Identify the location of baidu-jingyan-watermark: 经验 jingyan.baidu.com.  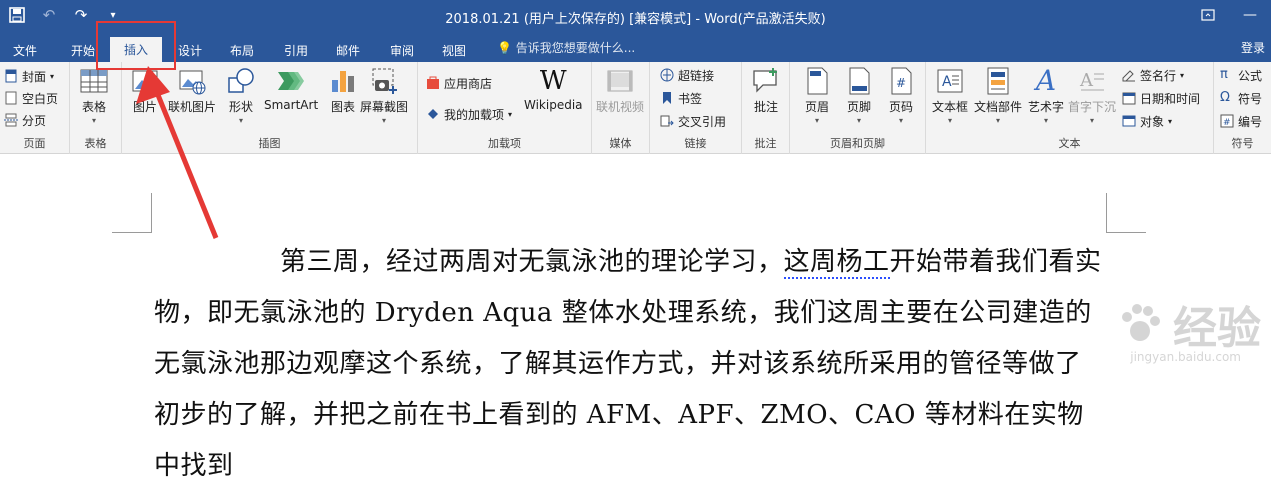
(1188, 328).